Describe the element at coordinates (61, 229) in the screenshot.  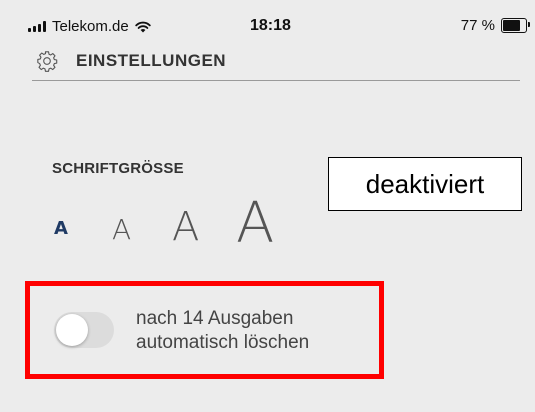
I see `font-size-option-small: A` at that location.